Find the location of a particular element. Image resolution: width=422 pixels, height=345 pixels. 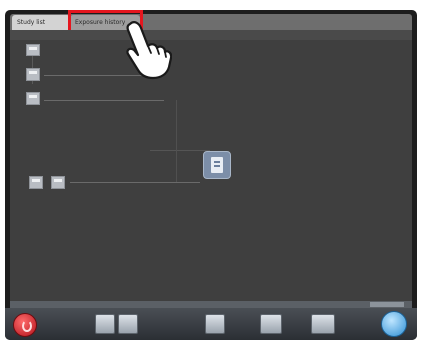

study-icon is located at coordinates (217, 165).